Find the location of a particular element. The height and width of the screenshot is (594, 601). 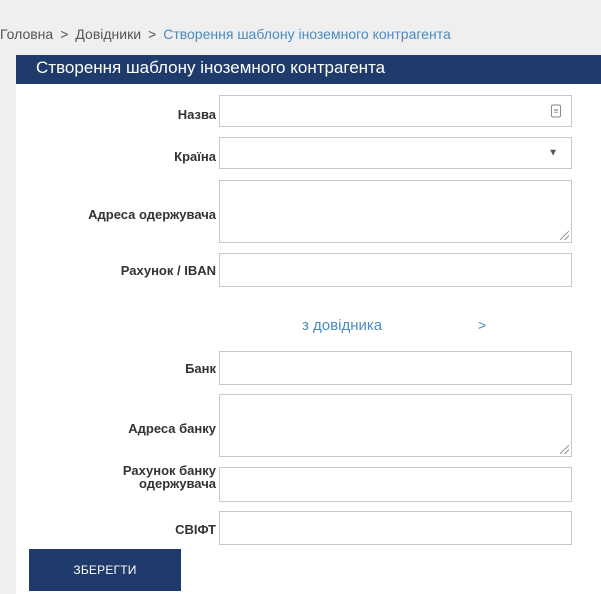

breadcrumb-home: Головна is located at coordinates (26, 34).